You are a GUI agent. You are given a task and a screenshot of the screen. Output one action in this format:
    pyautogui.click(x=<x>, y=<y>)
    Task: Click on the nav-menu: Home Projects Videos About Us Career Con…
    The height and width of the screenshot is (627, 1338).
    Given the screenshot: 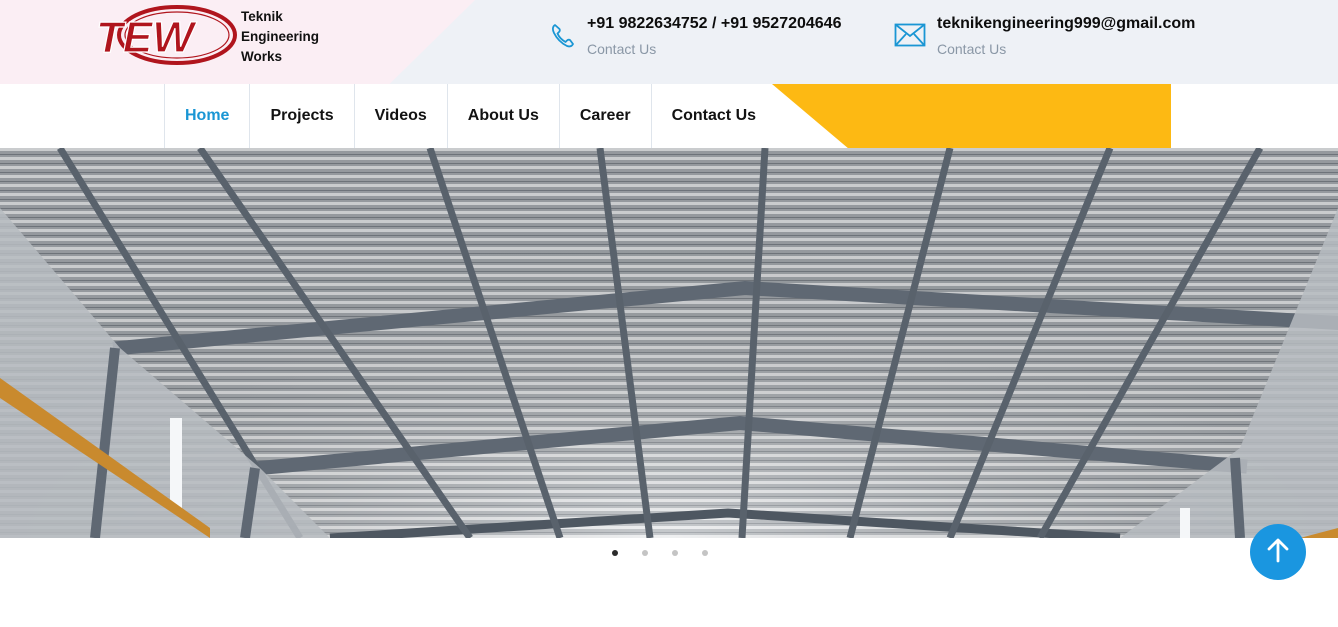 What is the action you would take?
    pyautogui.click(x=470, y=118)
    